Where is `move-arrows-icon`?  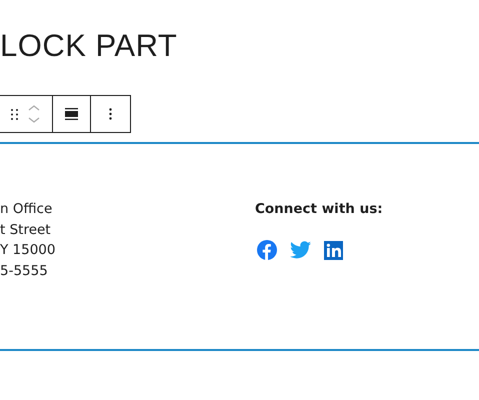
move-arrows-icon is located at coordinates (34, 114).